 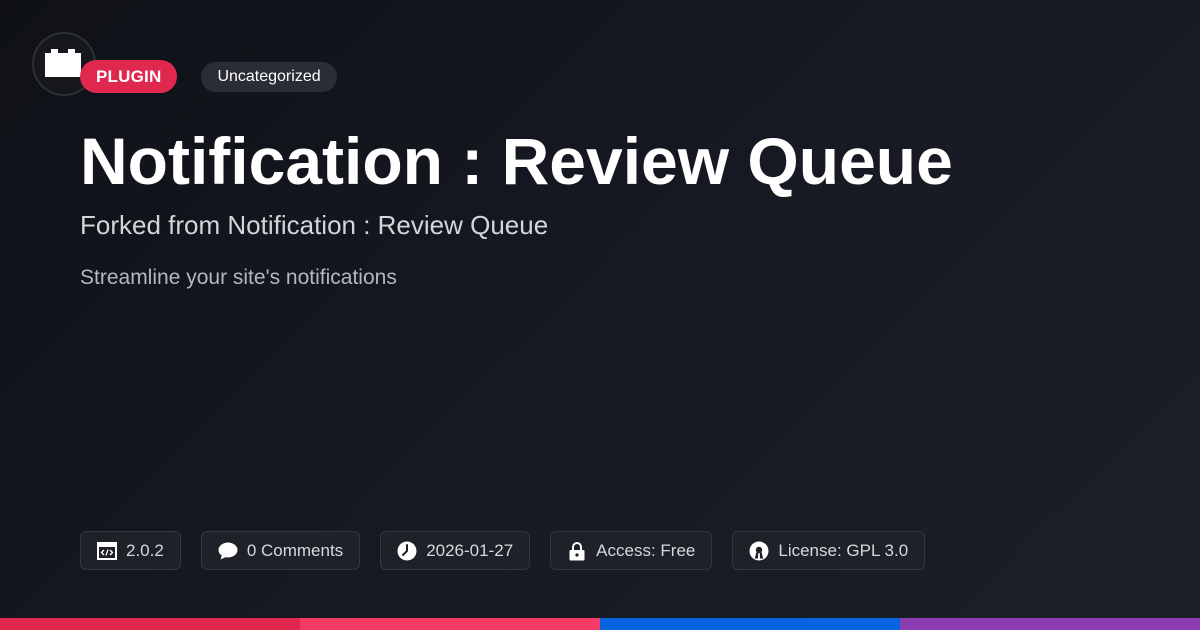 What do you see at coordinates (577, 551) in the screenshot?
I see `lock-icon` at bounding box center [577, 551].